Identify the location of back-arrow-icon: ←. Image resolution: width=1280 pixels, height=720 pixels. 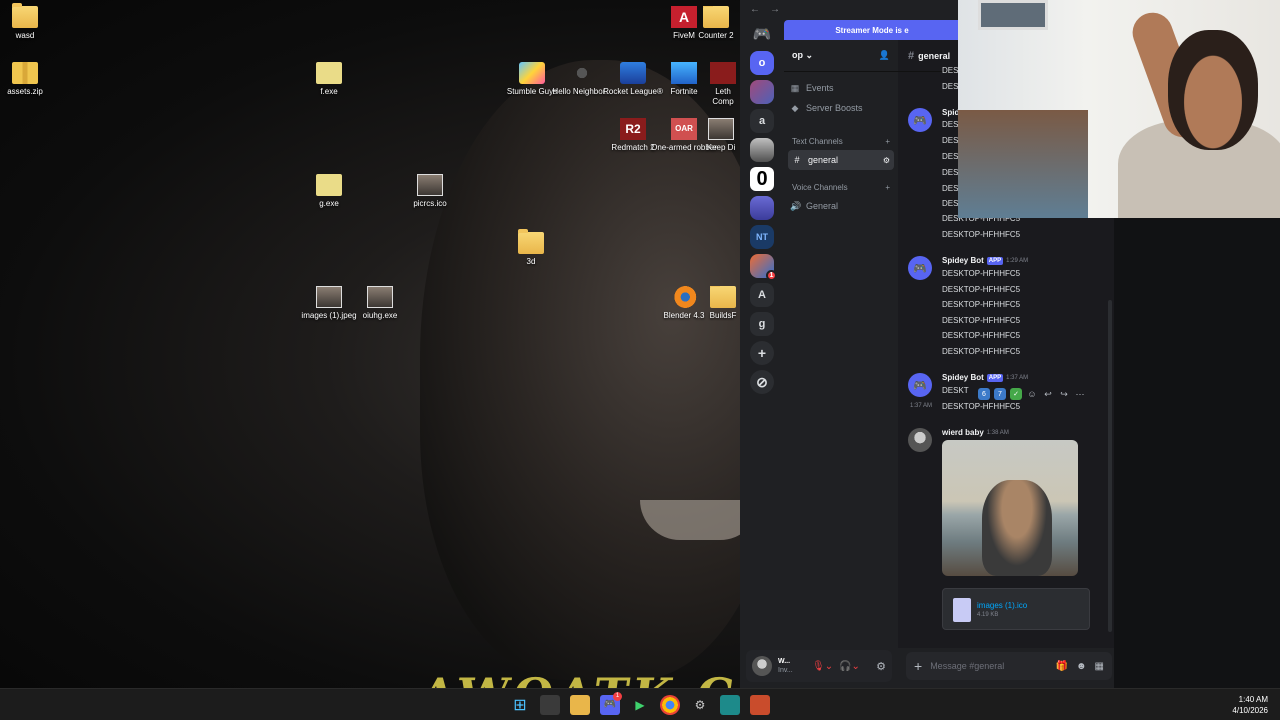
(755, 9).